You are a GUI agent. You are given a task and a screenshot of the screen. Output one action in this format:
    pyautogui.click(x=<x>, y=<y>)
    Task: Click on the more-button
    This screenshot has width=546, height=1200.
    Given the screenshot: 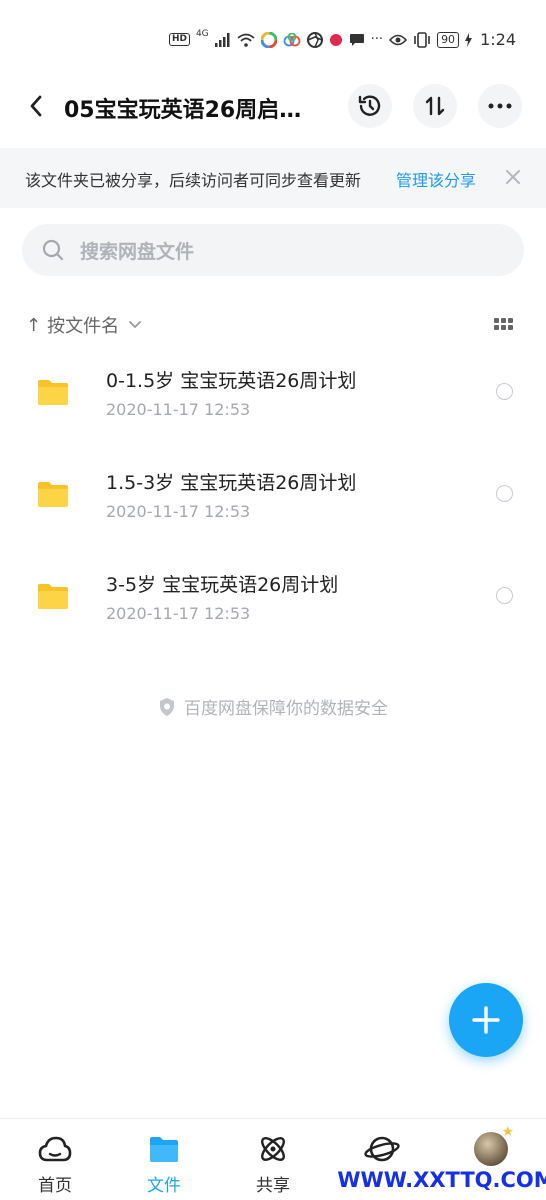 What is the action you would take?
    pyautogui.click(x=500, y=106)
    